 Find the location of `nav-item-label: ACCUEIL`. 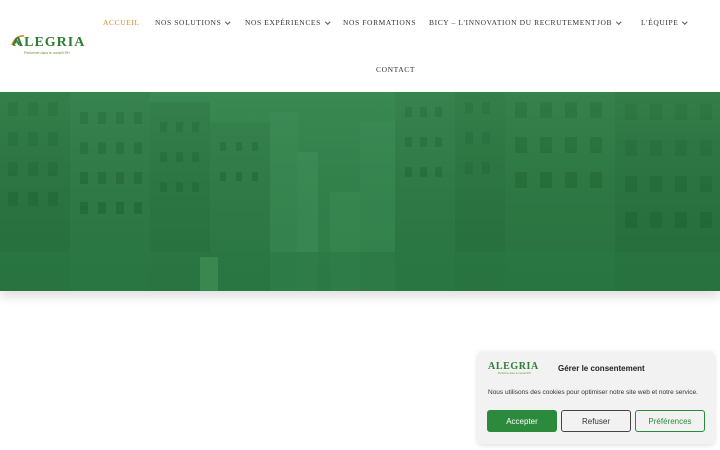

nav-item-label: ACCUEIL is located at coordinates (121, 22).